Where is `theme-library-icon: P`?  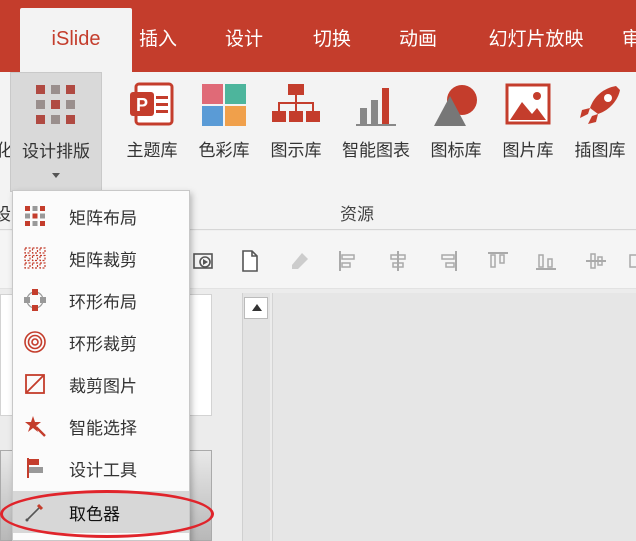
theme-library-icon: P is located at coordinates (152, 104).